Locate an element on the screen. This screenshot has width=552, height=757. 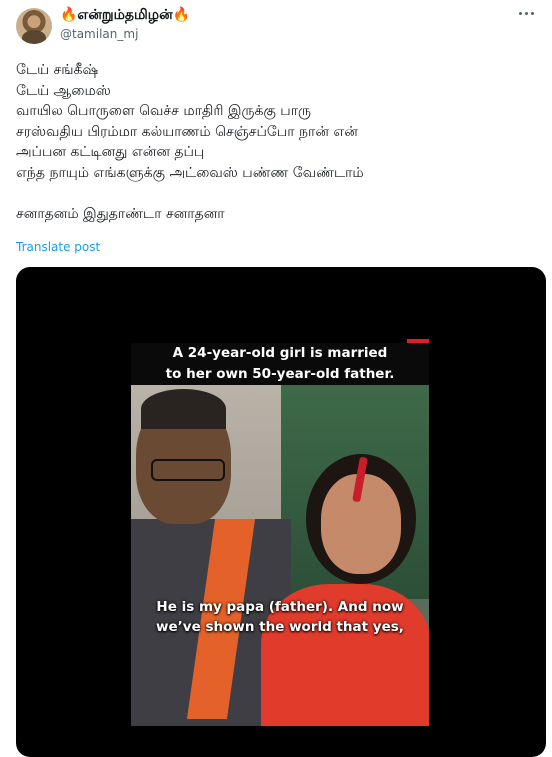
display-name: 🔥என்றும்தமிழன்🔥 is located at coordinates (125, 16).